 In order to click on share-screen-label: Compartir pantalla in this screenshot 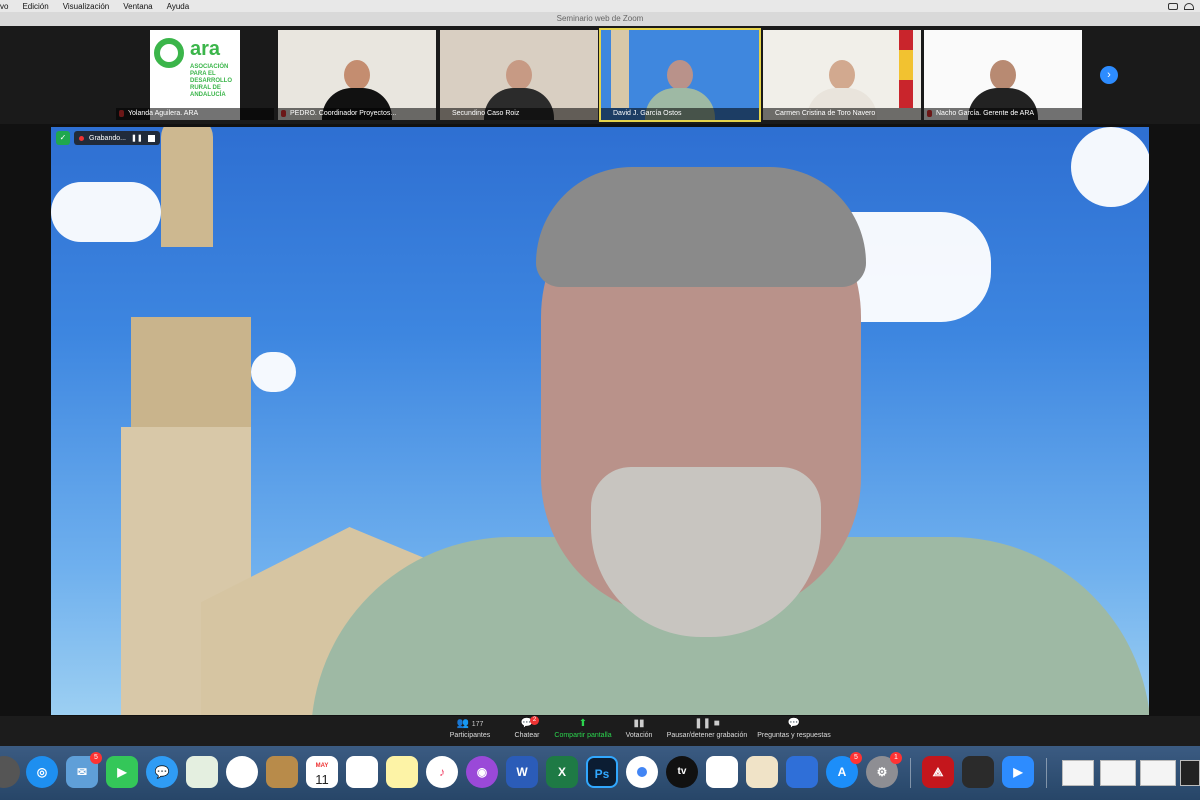, I will do `click(583, 735)`.